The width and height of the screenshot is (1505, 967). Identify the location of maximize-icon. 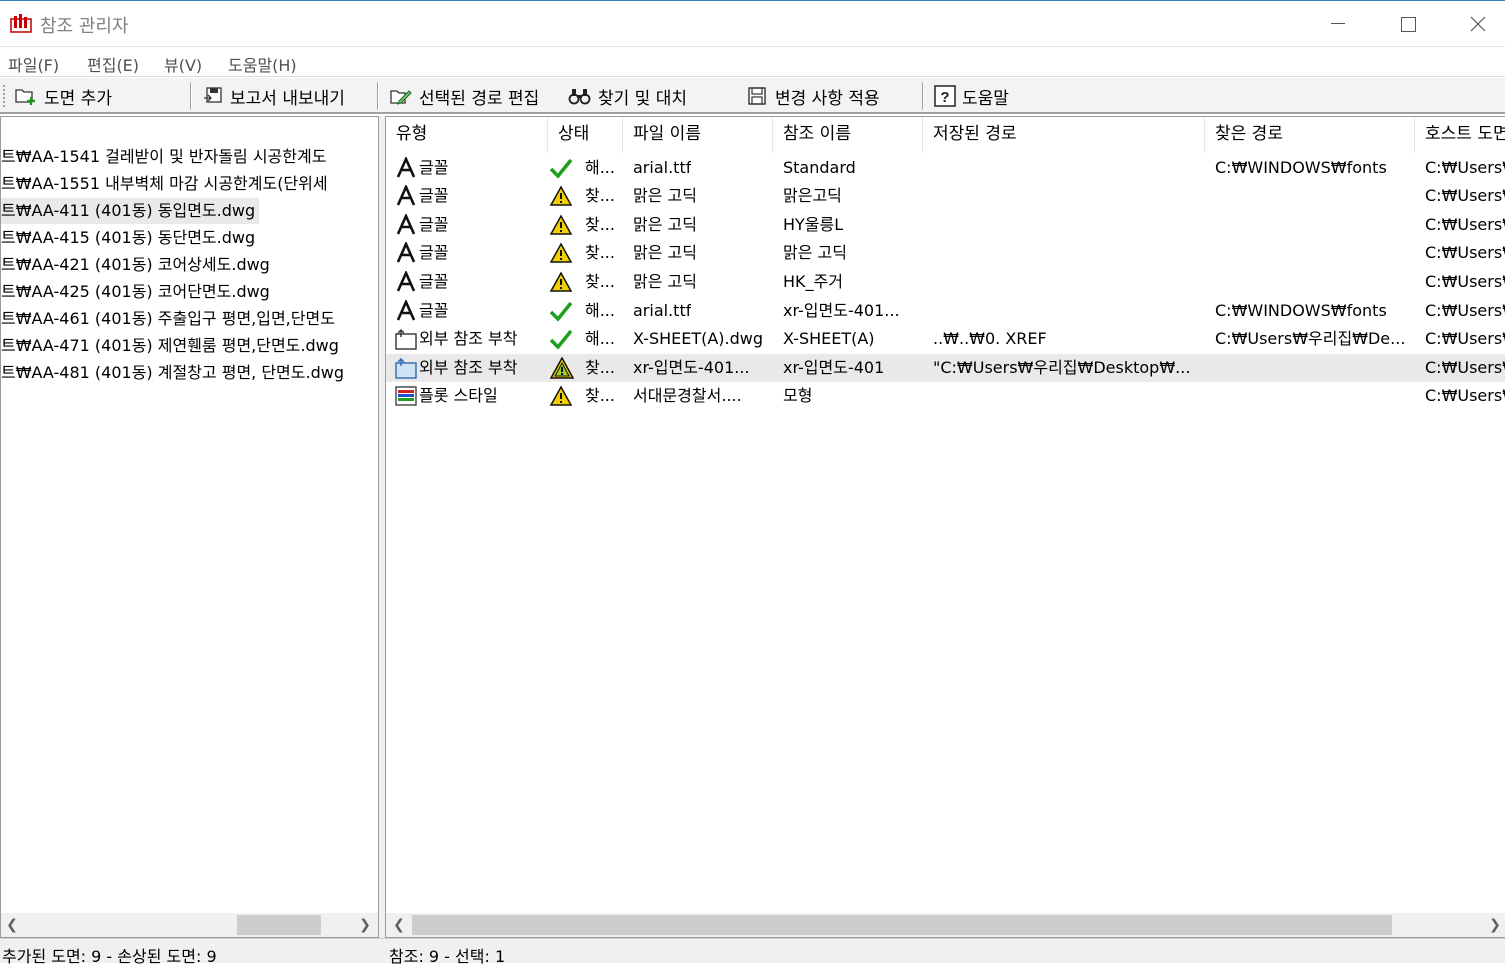
(1408, 24).